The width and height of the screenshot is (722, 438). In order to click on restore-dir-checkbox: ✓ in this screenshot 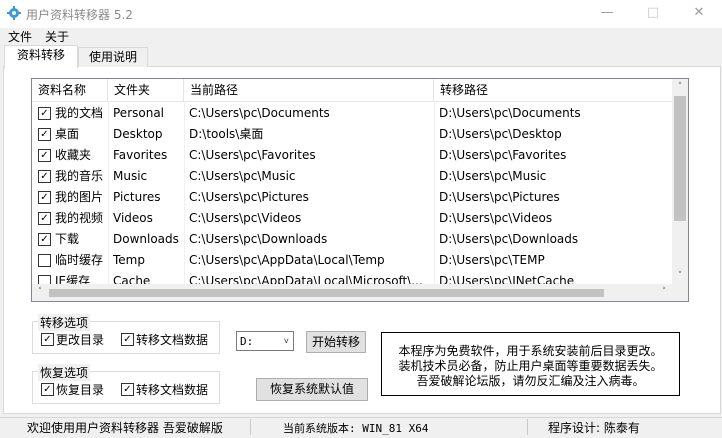, I will do `click(47, 389)`.